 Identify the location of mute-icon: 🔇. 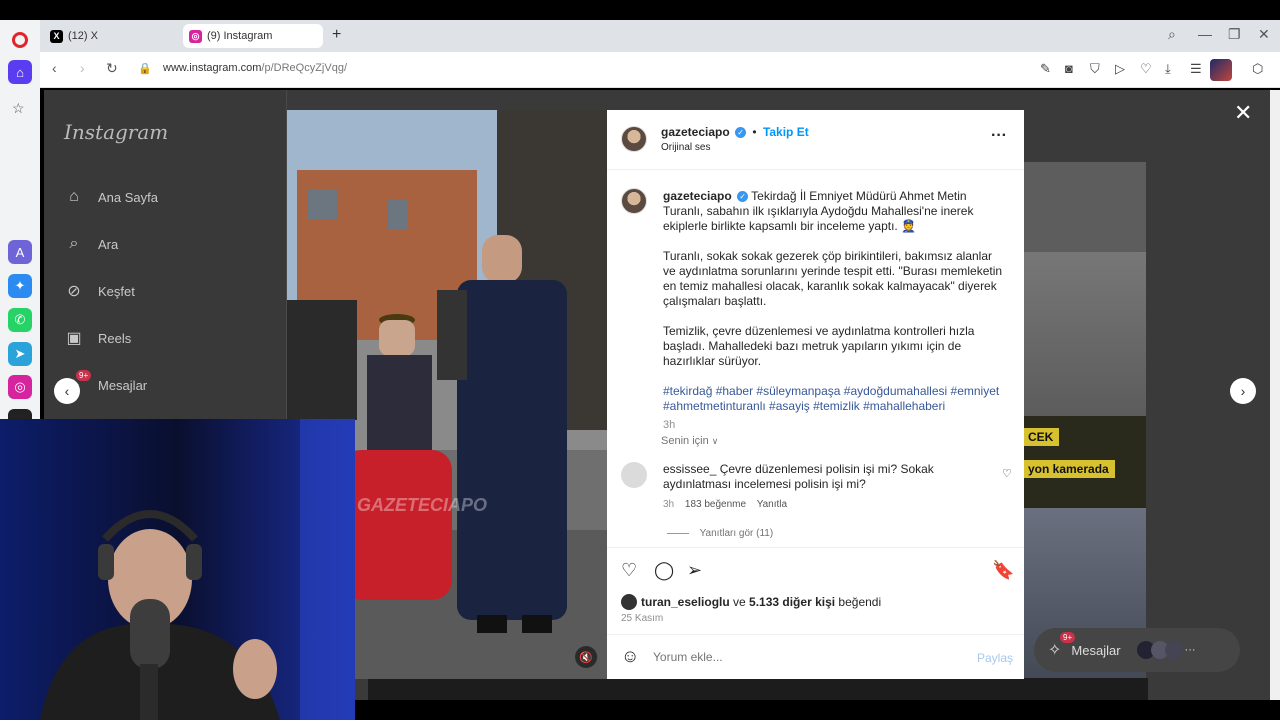
(586, 657).